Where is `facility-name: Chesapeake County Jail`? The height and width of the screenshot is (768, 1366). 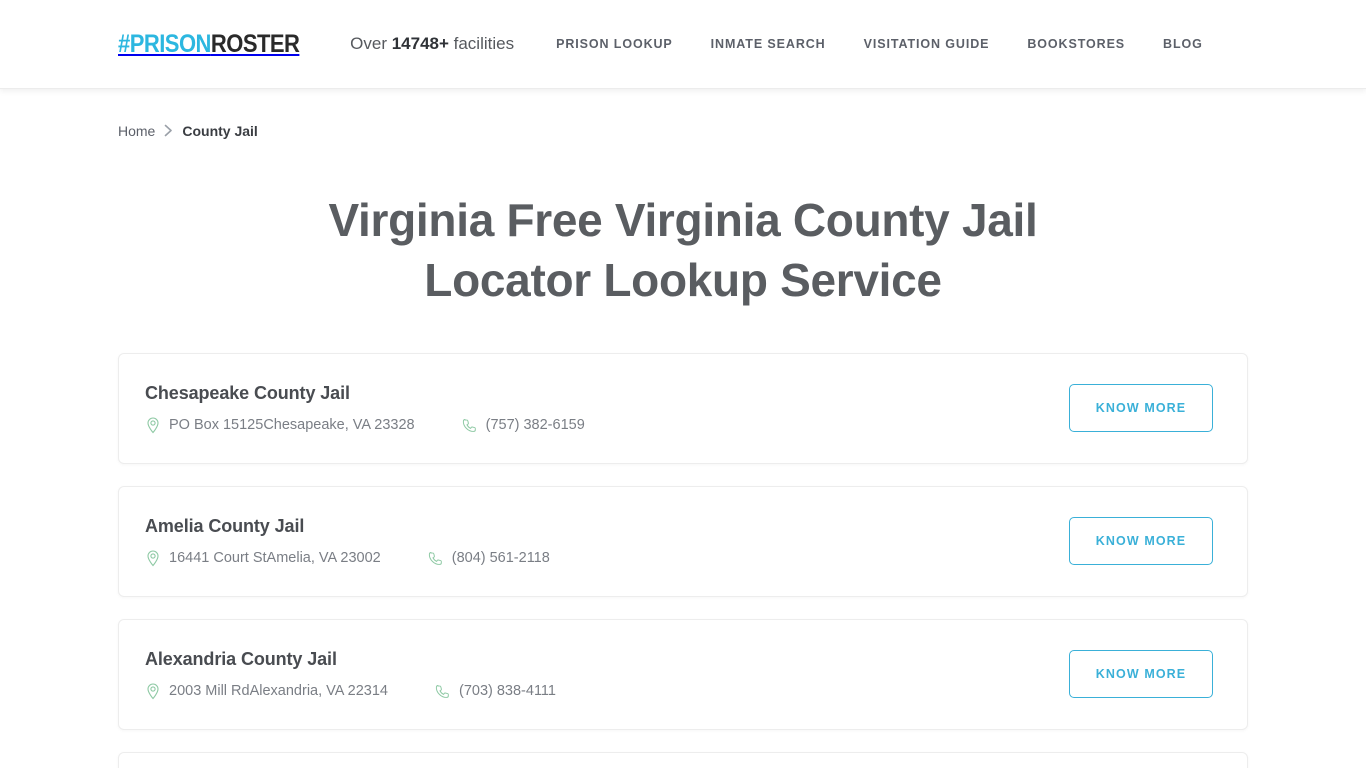
facility-name: Chesapeake County Jail is located at coordinates (247, 392).